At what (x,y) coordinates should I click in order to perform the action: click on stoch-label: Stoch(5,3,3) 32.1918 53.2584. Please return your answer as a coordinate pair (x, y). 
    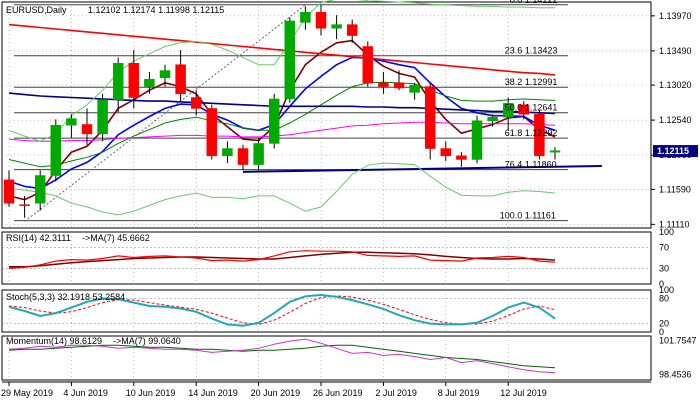
    Looking at the image, I should click on (65, 297).